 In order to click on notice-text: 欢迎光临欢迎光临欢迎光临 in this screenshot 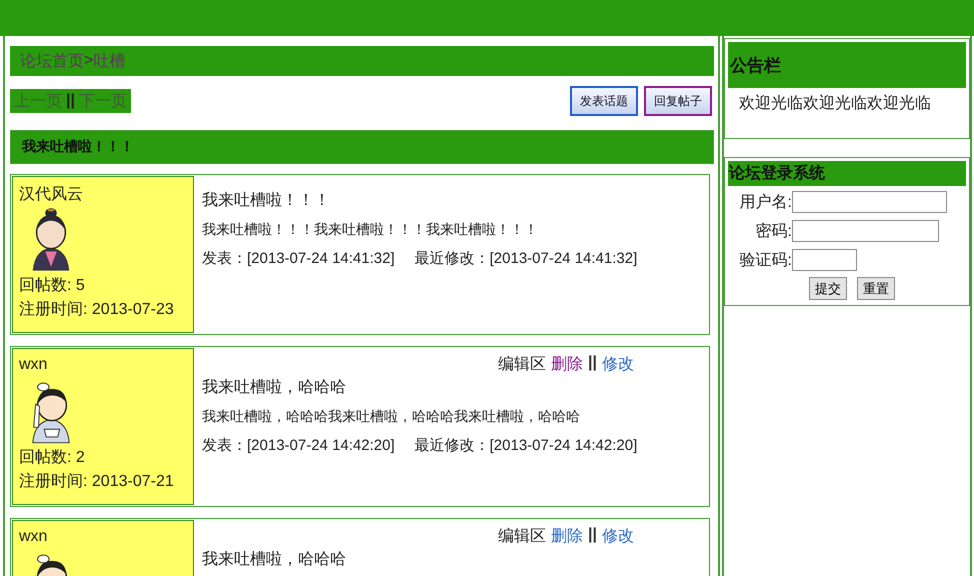, I will do `click(835, 104)`.